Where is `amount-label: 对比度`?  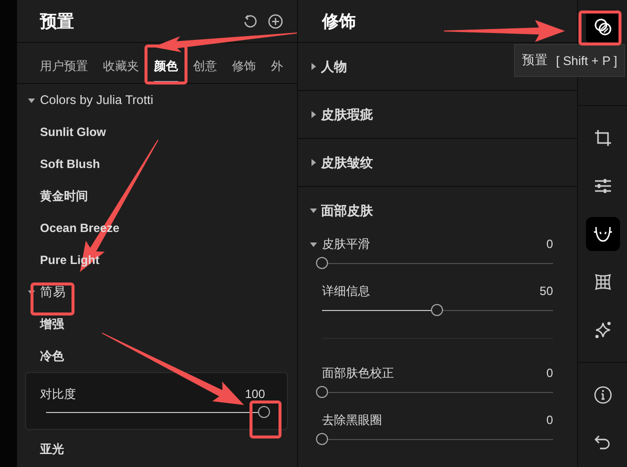
amount-label: 对比度 is located at coordinates (58, 394).